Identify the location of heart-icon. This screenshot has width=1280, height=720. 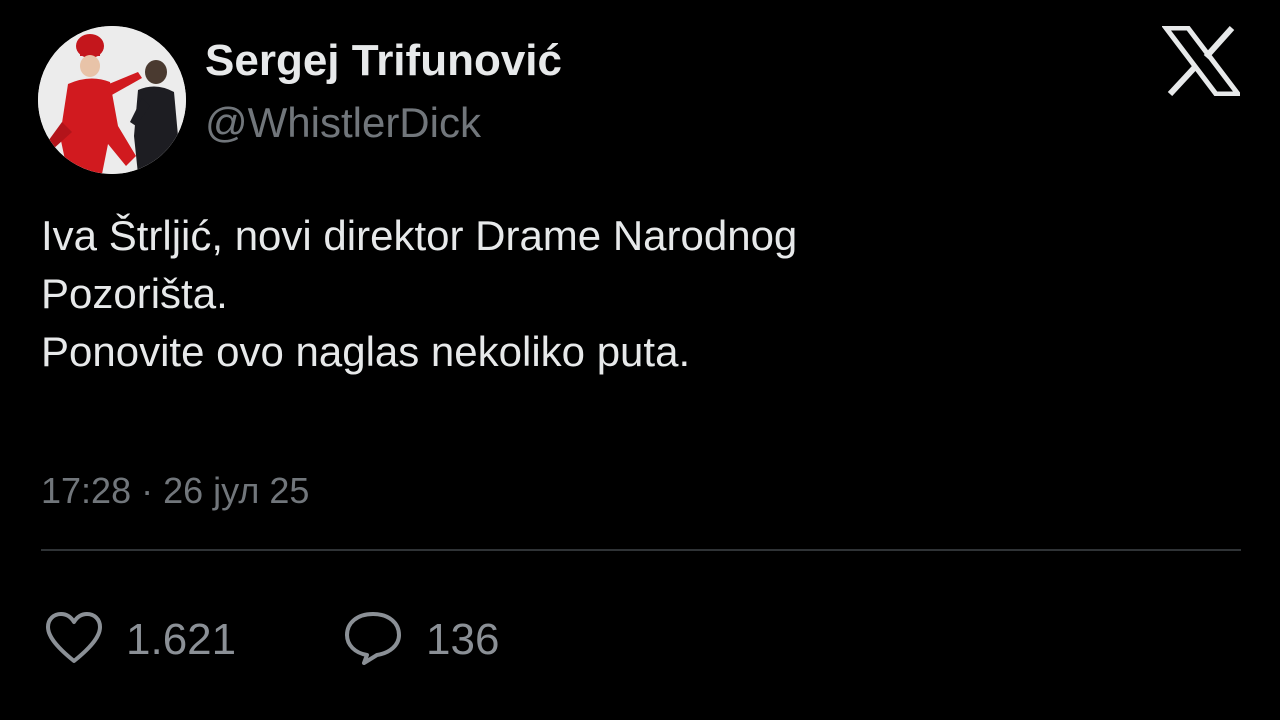
(74, 640).